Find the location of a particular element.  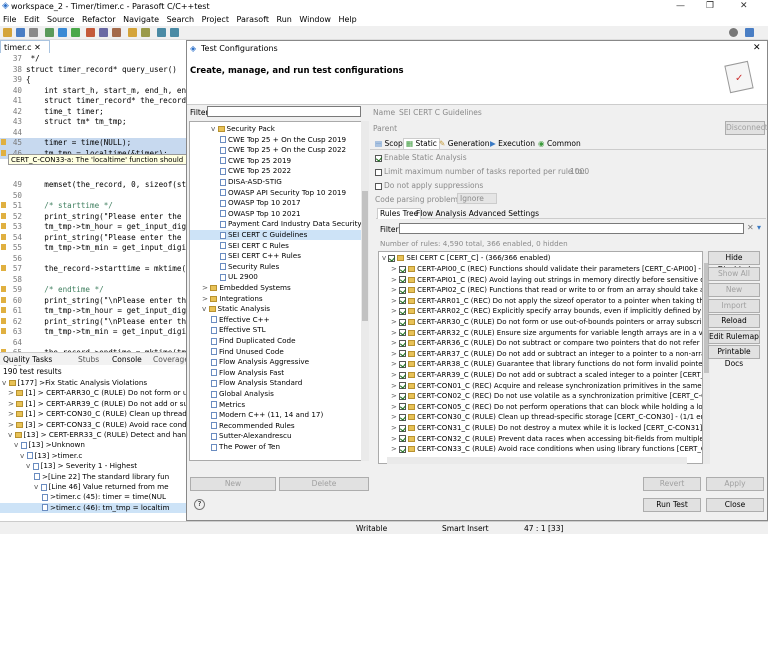

code-line: 57 the_record->starttime = mktime( is located at coordinates (93, 269).